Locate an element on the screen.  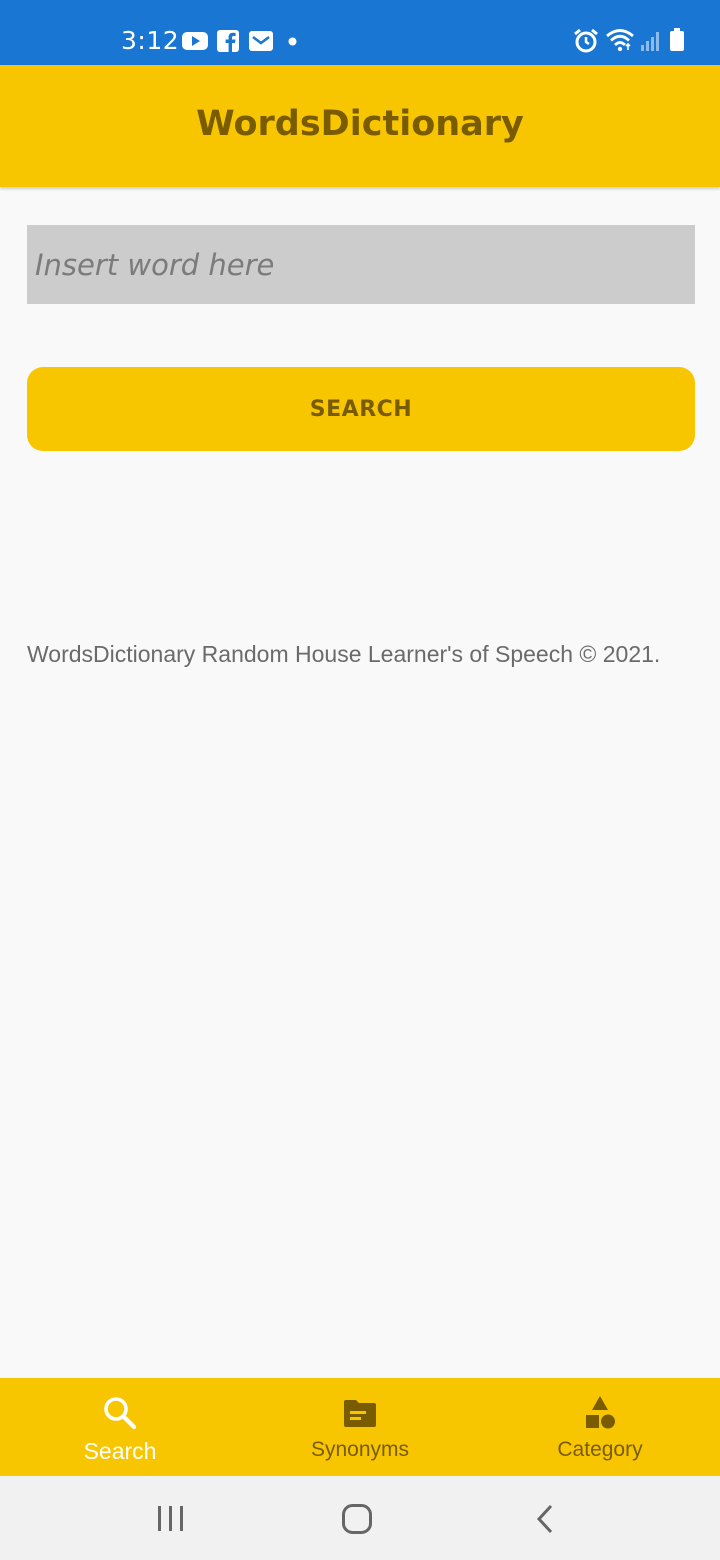
app-title: WordsDictionary is located at coordinates (360, 124).